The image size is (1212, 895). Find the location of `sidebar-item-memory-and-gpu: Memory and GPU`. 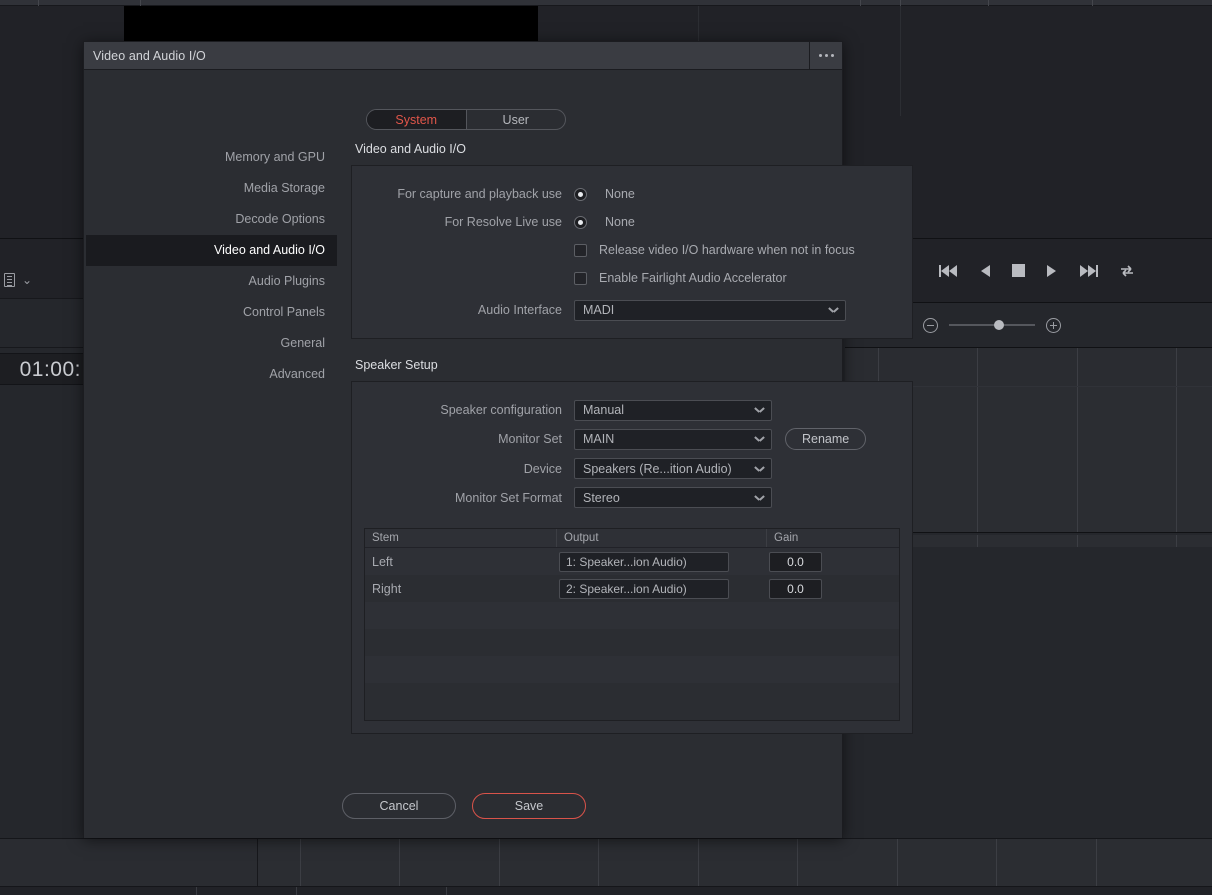

sidebar-item-memory-and-gpu: Memory and GPU is located at coordinates (211, 157).